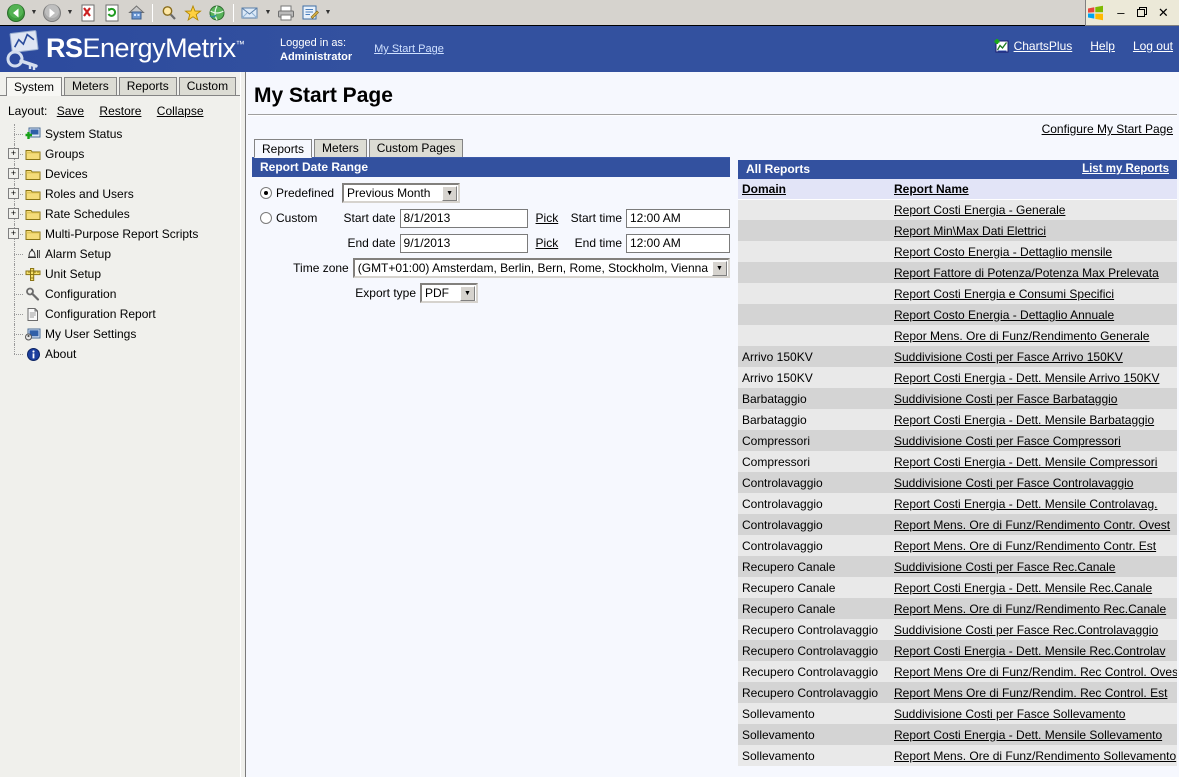 Image resolution: width=1179 pixels, height=777 pixels. What do you see at coordinates (193, 13) in the screenshot?
I see `star-button` at bounding box center [193, 13].